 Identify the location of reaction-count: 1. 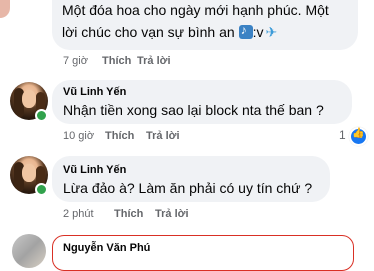
(342, 135).